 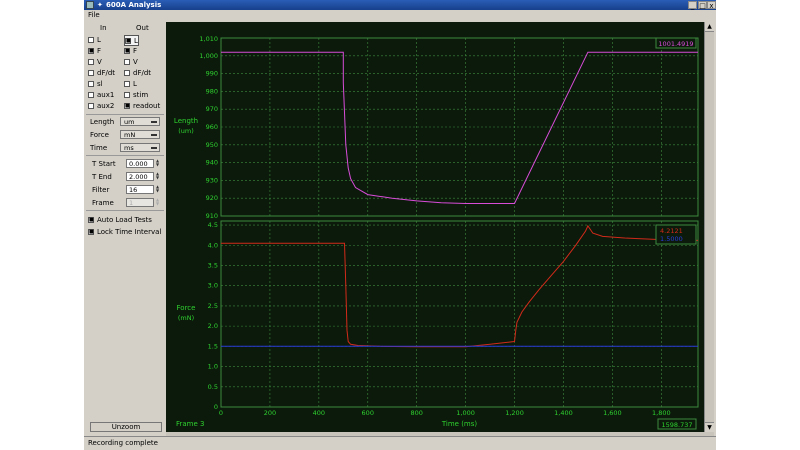 I want to click on force-ytick-label: 0.5, so click(x=213, y=387).